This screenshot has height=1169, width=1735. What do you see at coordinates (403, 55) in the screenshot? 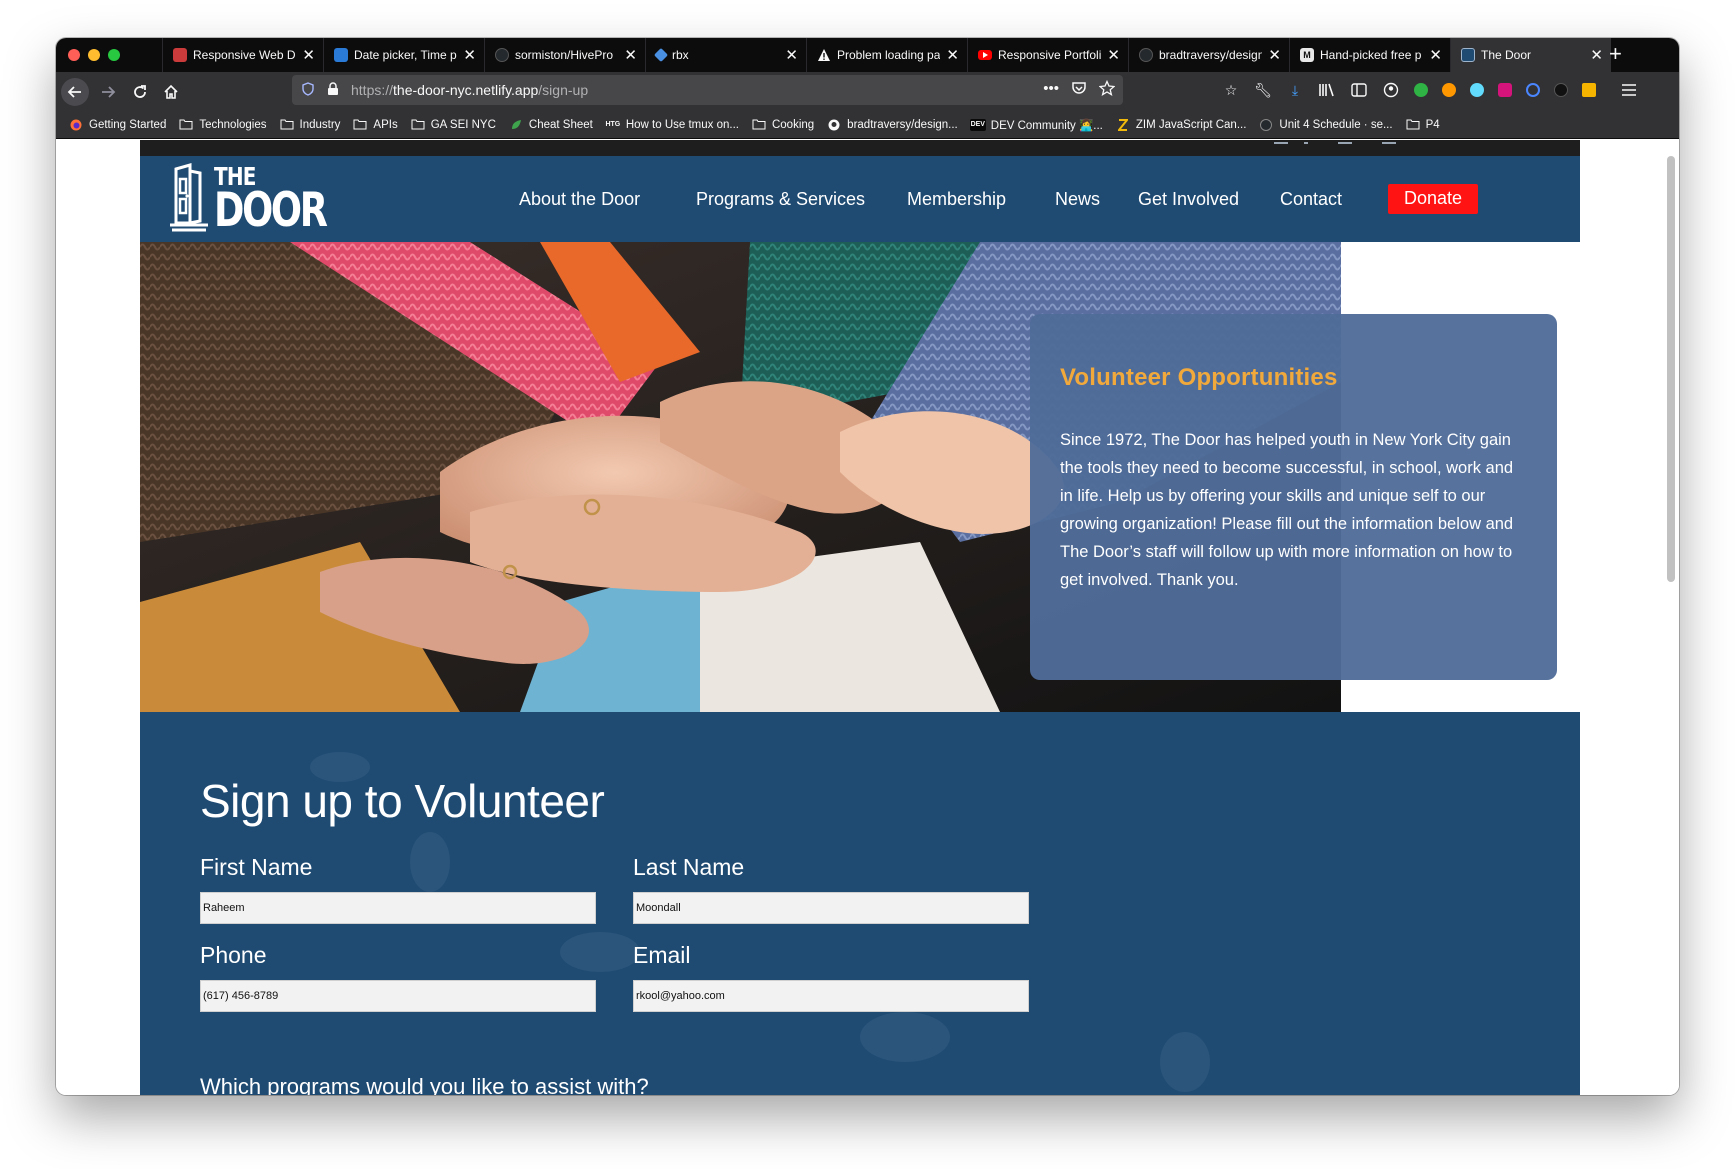
I see `tab-date-picker: Date picker, Time picker ✕` at bounding box center [403, 55].